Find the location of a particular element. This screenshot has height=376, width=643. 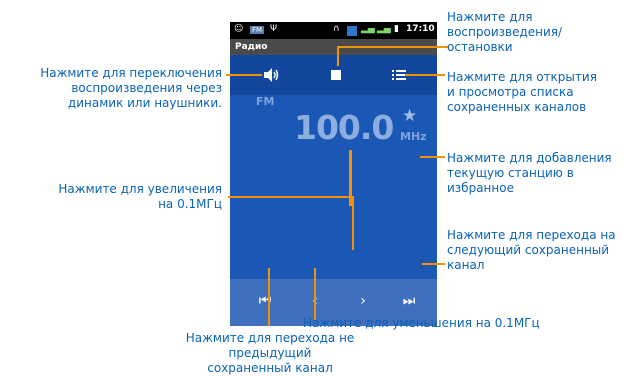

leader-increase-v is located at coordinates (353, 223).